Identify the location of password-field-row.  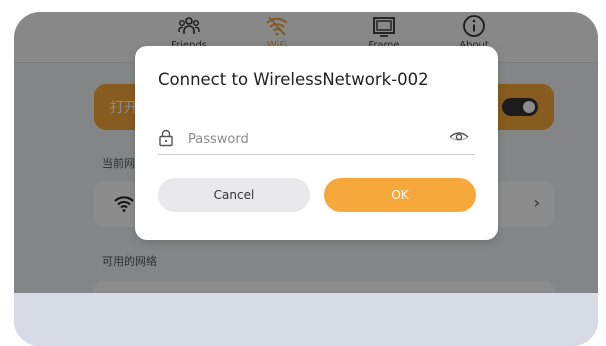
(316, 140).